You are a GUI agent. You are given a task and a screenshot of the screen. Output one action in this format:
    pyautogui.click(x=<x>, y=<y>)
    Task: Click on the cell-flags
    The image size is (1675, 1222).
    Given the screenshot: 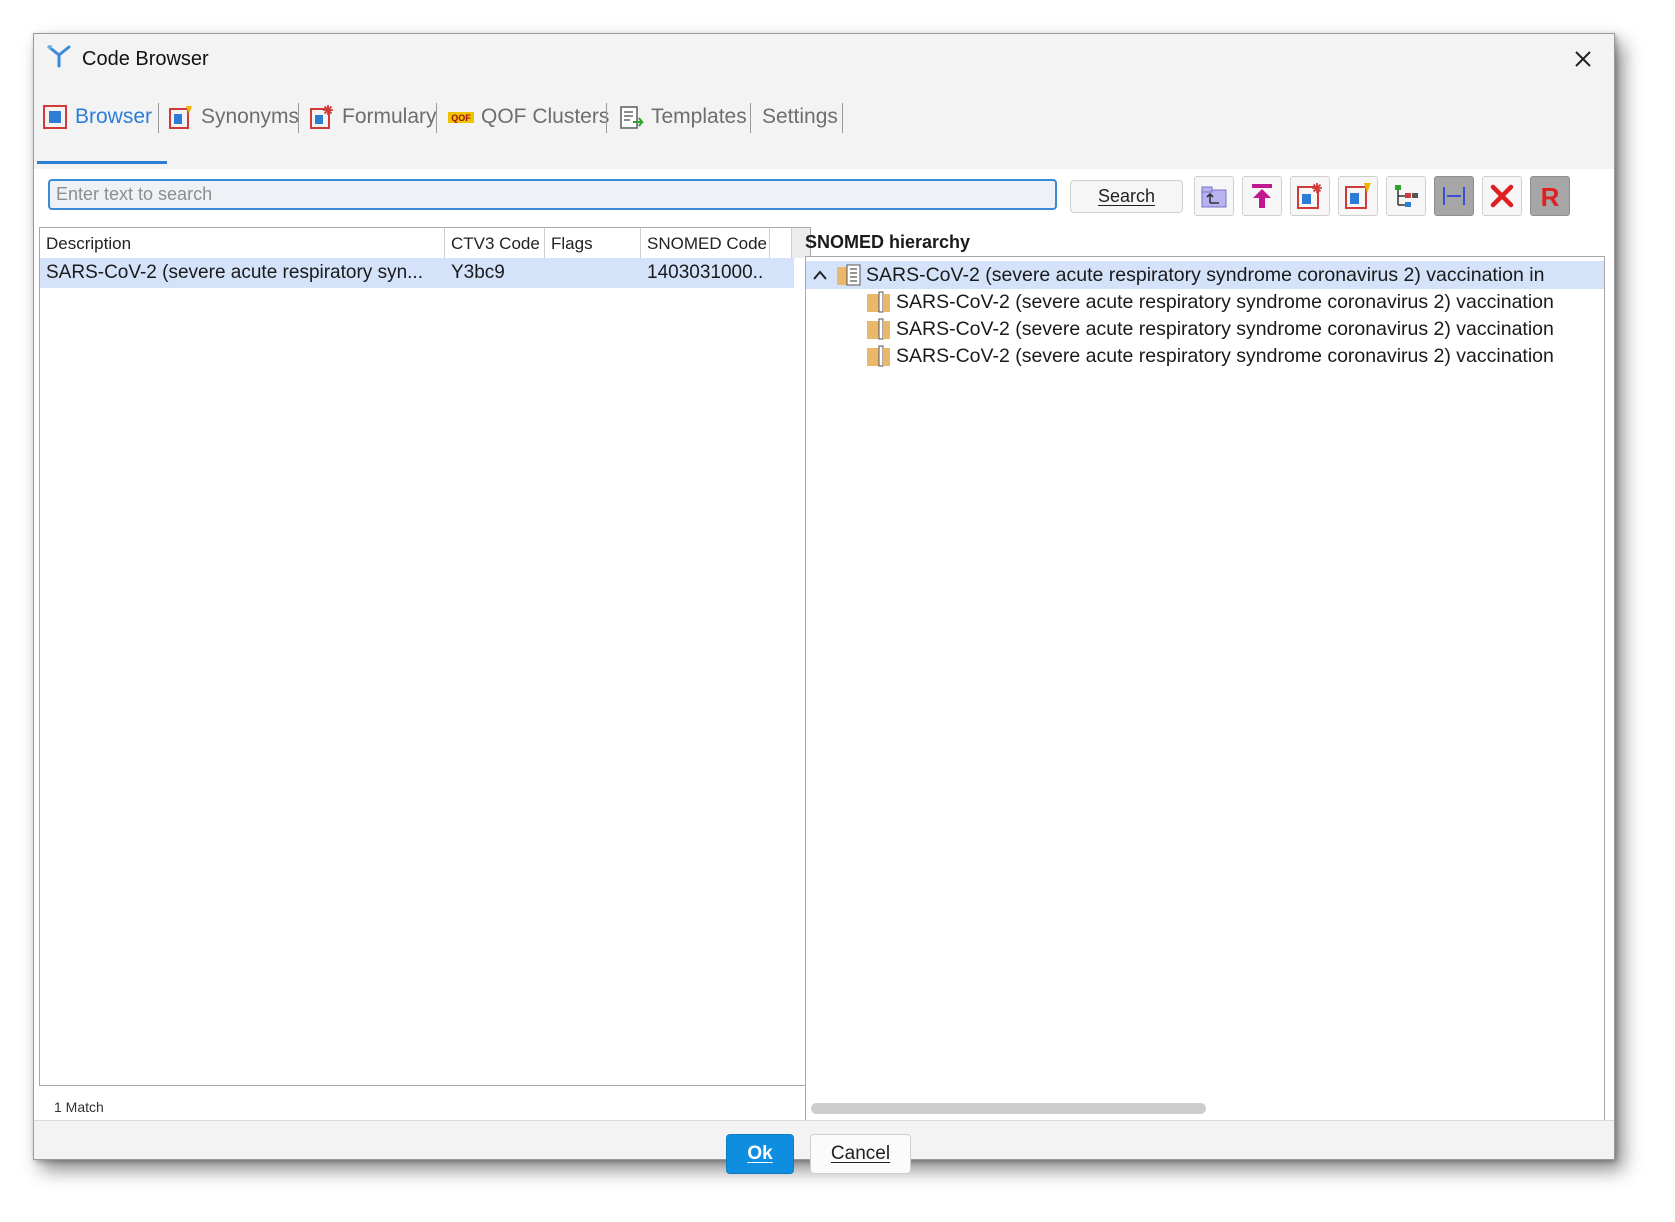 What is the action you would take?
    pyautogui.click(x=593, y=273)
    